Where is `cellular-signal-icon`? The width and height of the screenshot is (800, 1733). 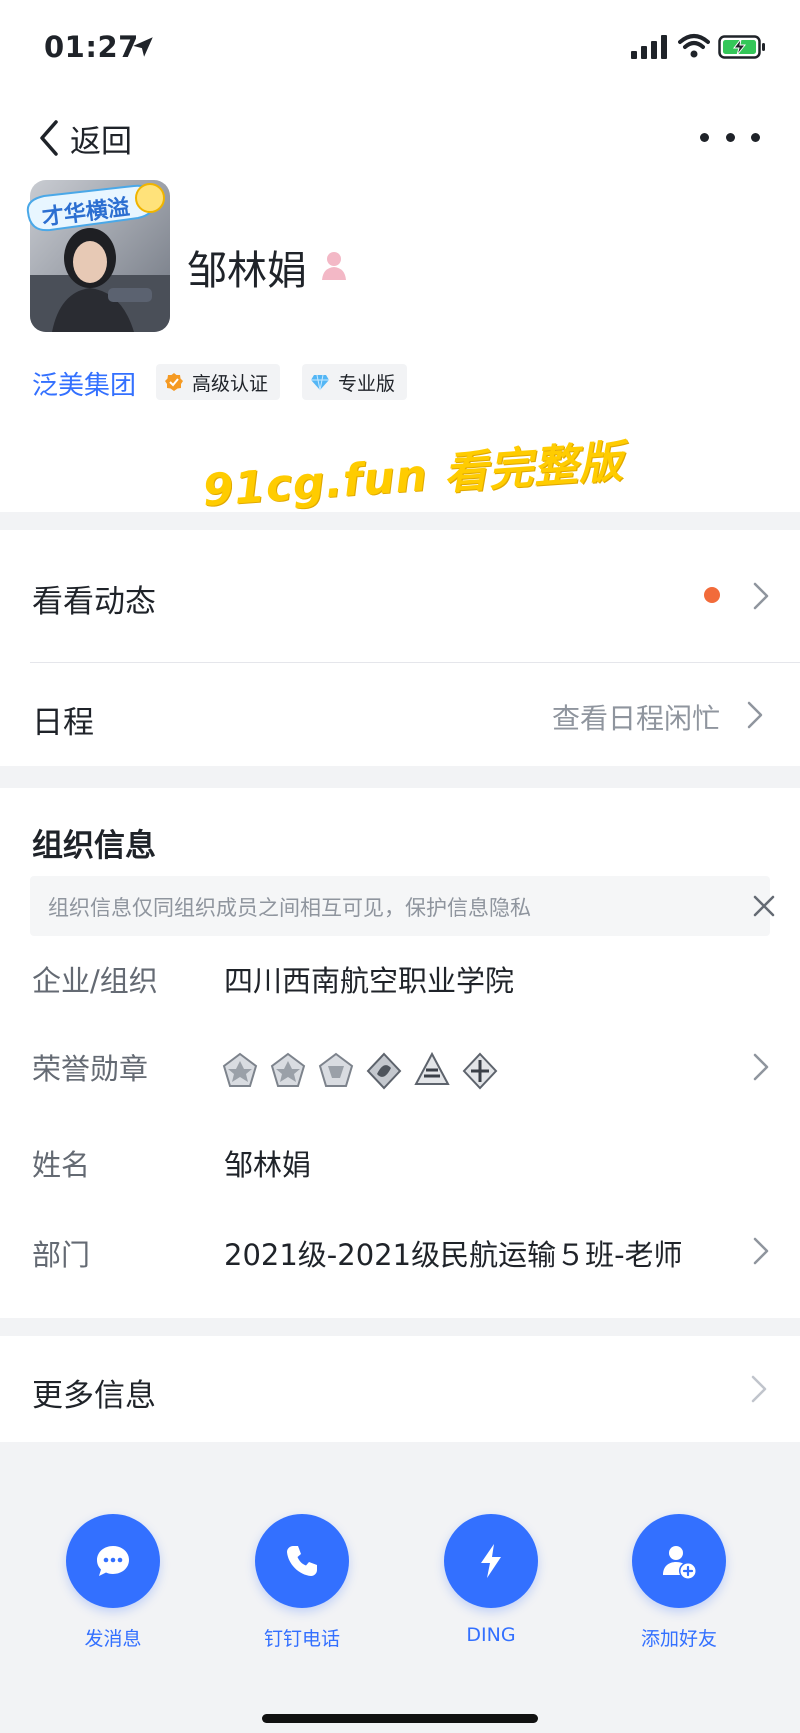 cellular-signal-icon is located at coordinates (649, 47).